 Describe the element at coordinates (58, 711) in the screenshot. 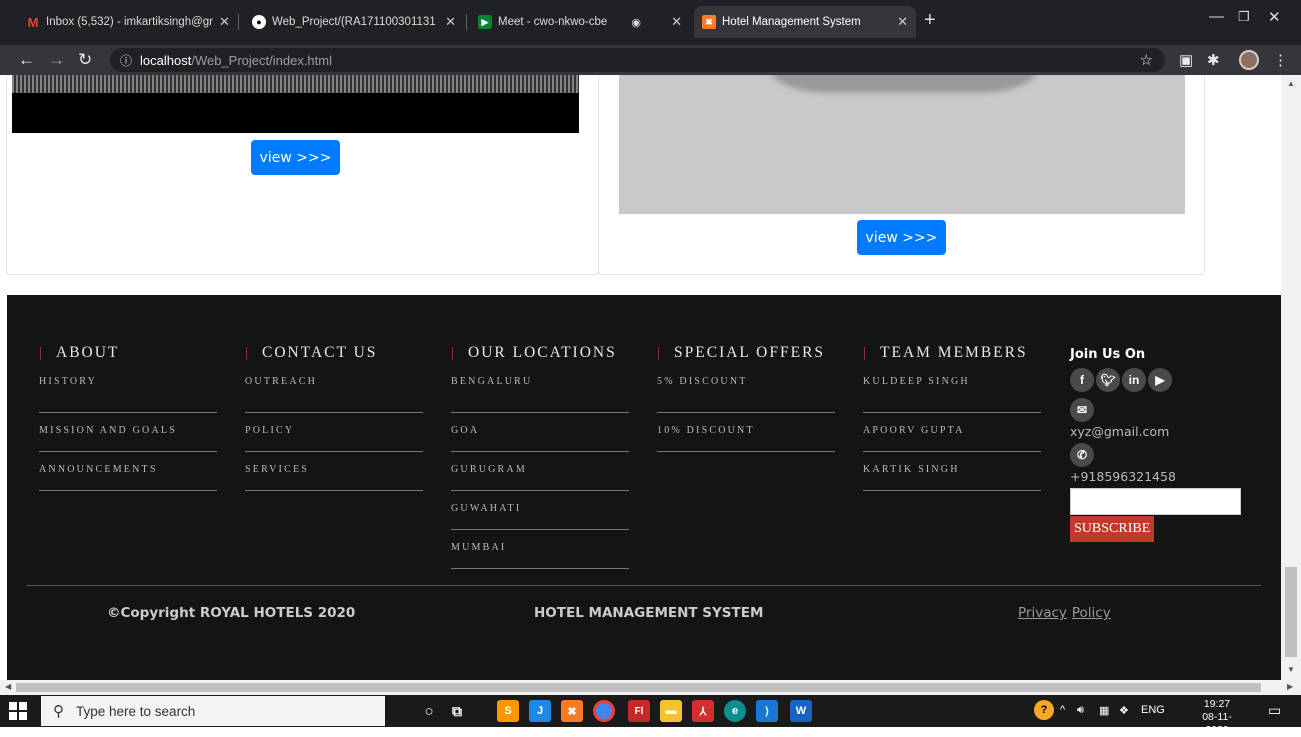

I see `search-icon: ⚲` at that location.